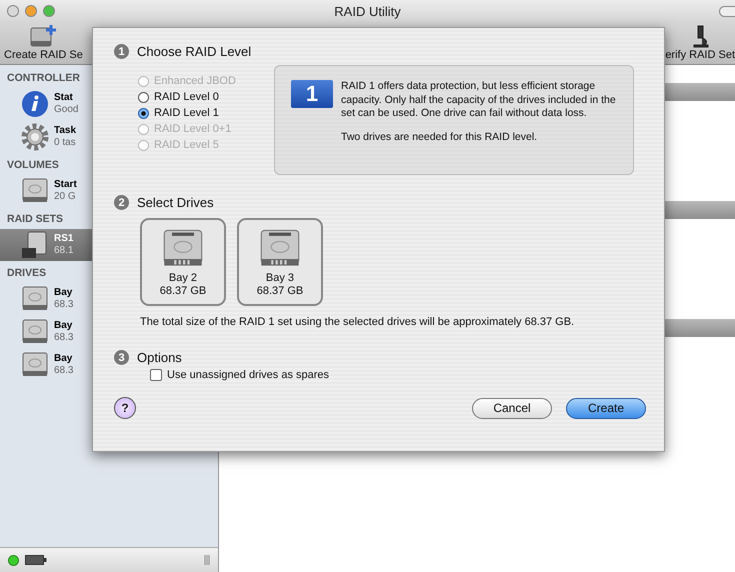 The height and width of the screenshot is (572, 735). Describe the element at coordinates (121, 357) in the screenshot. I see `step-number: 3` at that location.